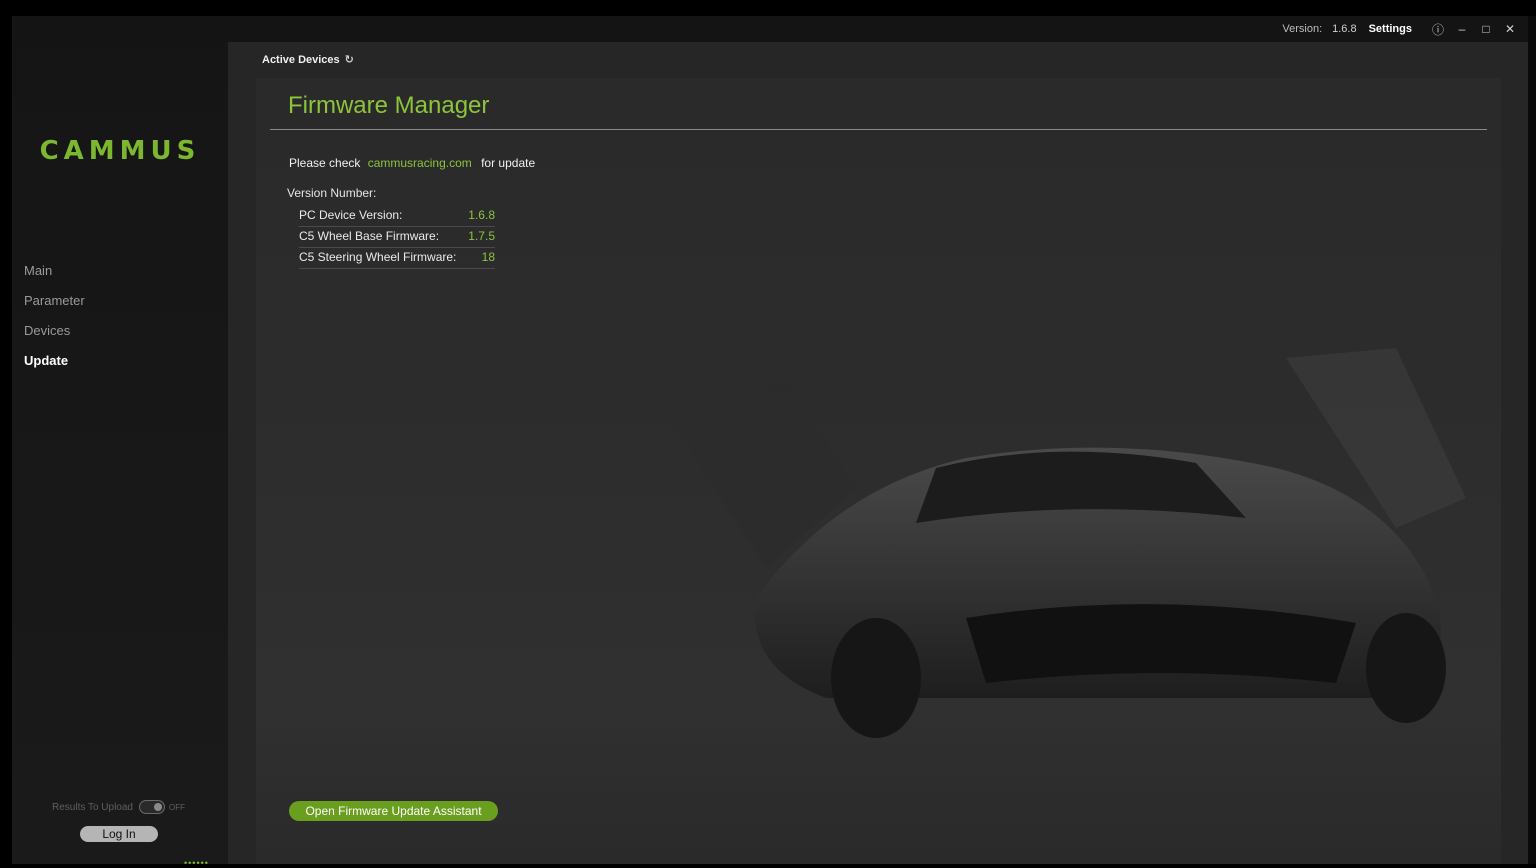 This screenshot has height=868, width=1536. I want to click on version-row-steering-wheel: C5 Steering Wheel Firmware: 18, so click(397, 258).